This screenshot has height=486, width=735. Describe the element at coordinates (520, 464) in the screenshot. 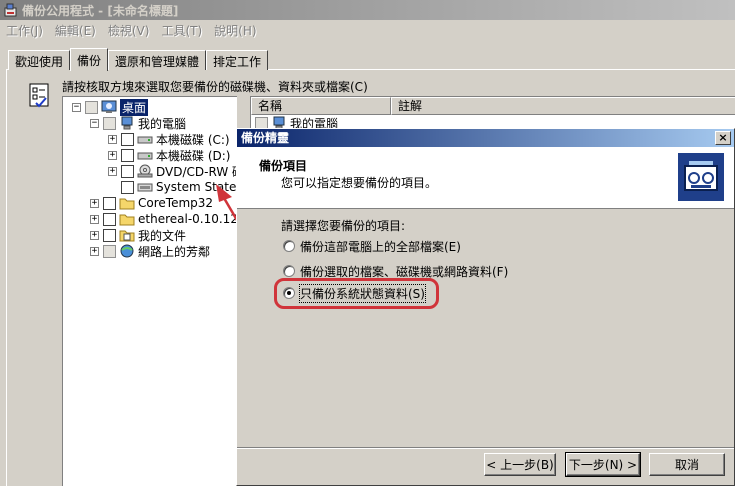

I see `back-button: < 上一步(B)` at that location.